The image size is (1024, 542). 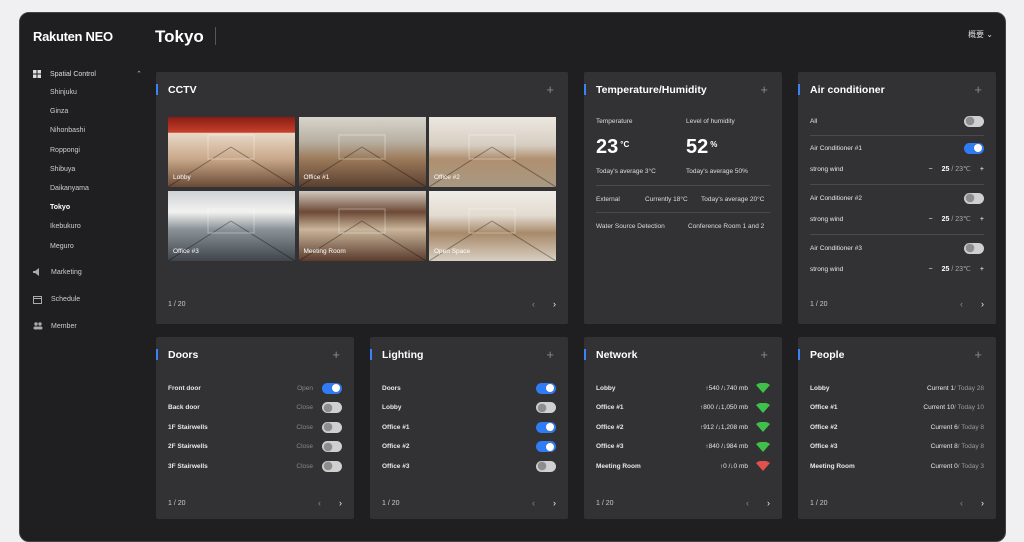 I want to click on door-state: Close, so click(x=304, y=466).